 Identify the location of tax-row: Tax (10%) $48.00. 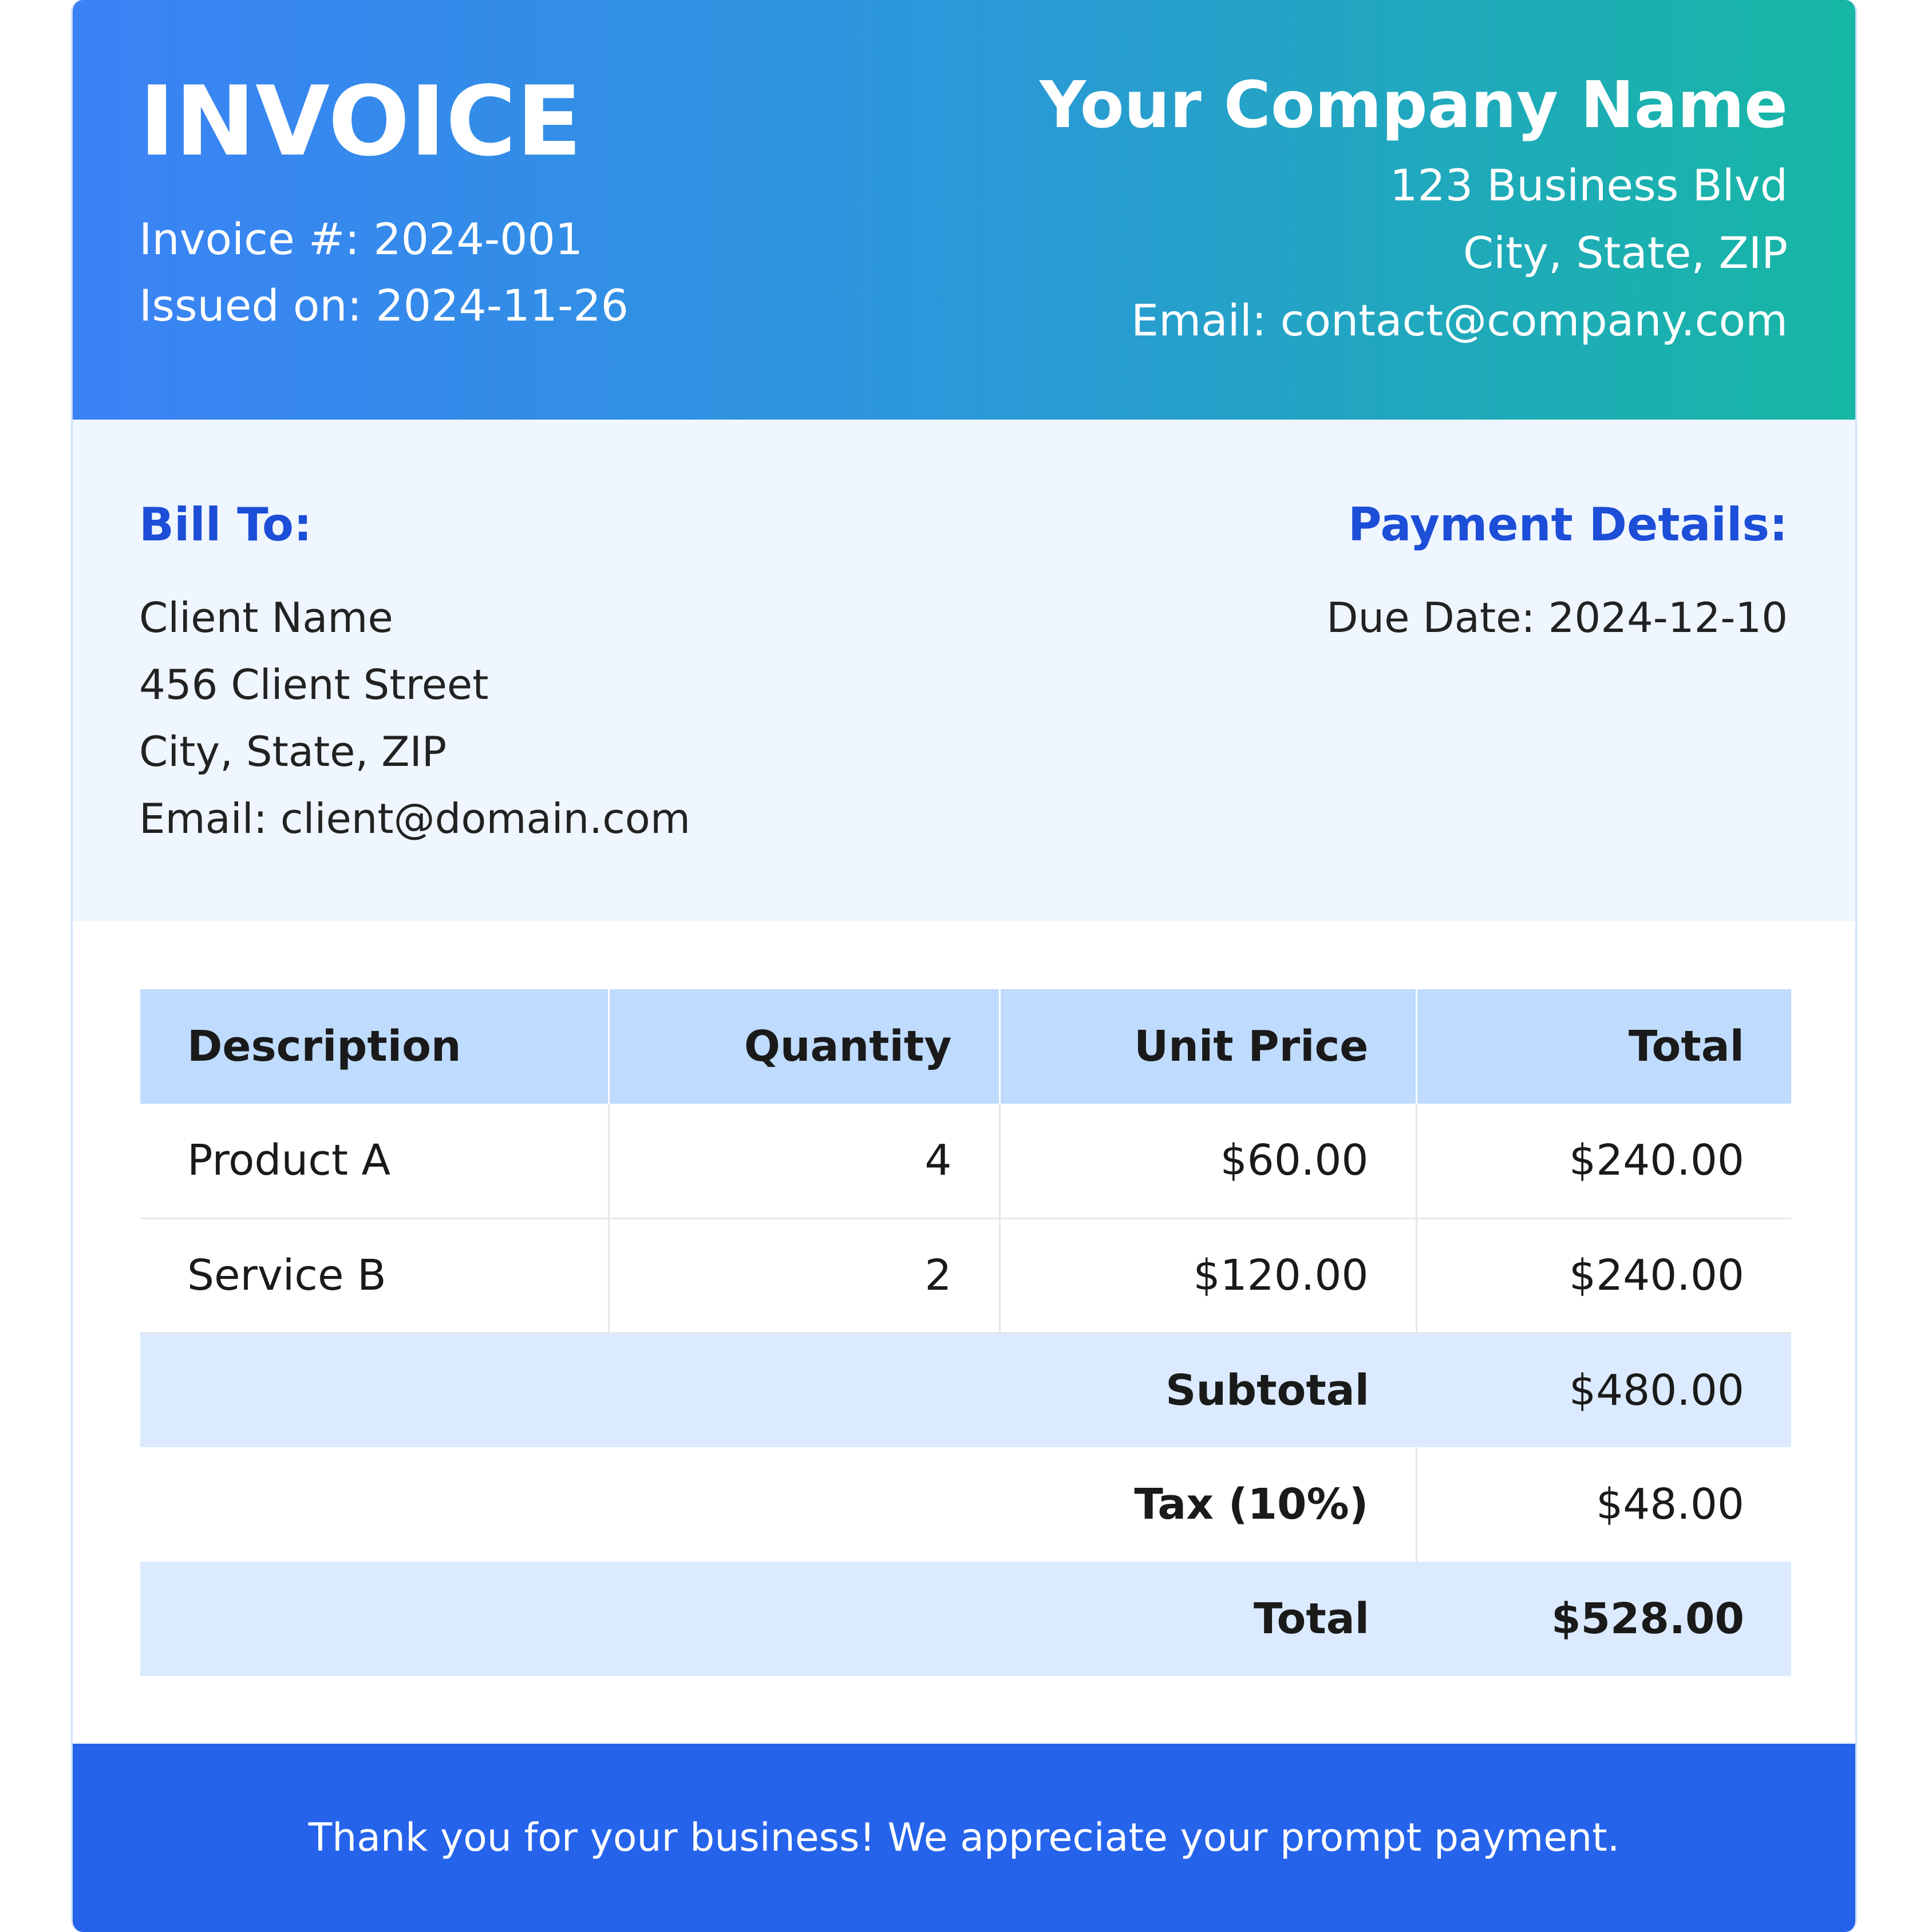
(965, 1504).